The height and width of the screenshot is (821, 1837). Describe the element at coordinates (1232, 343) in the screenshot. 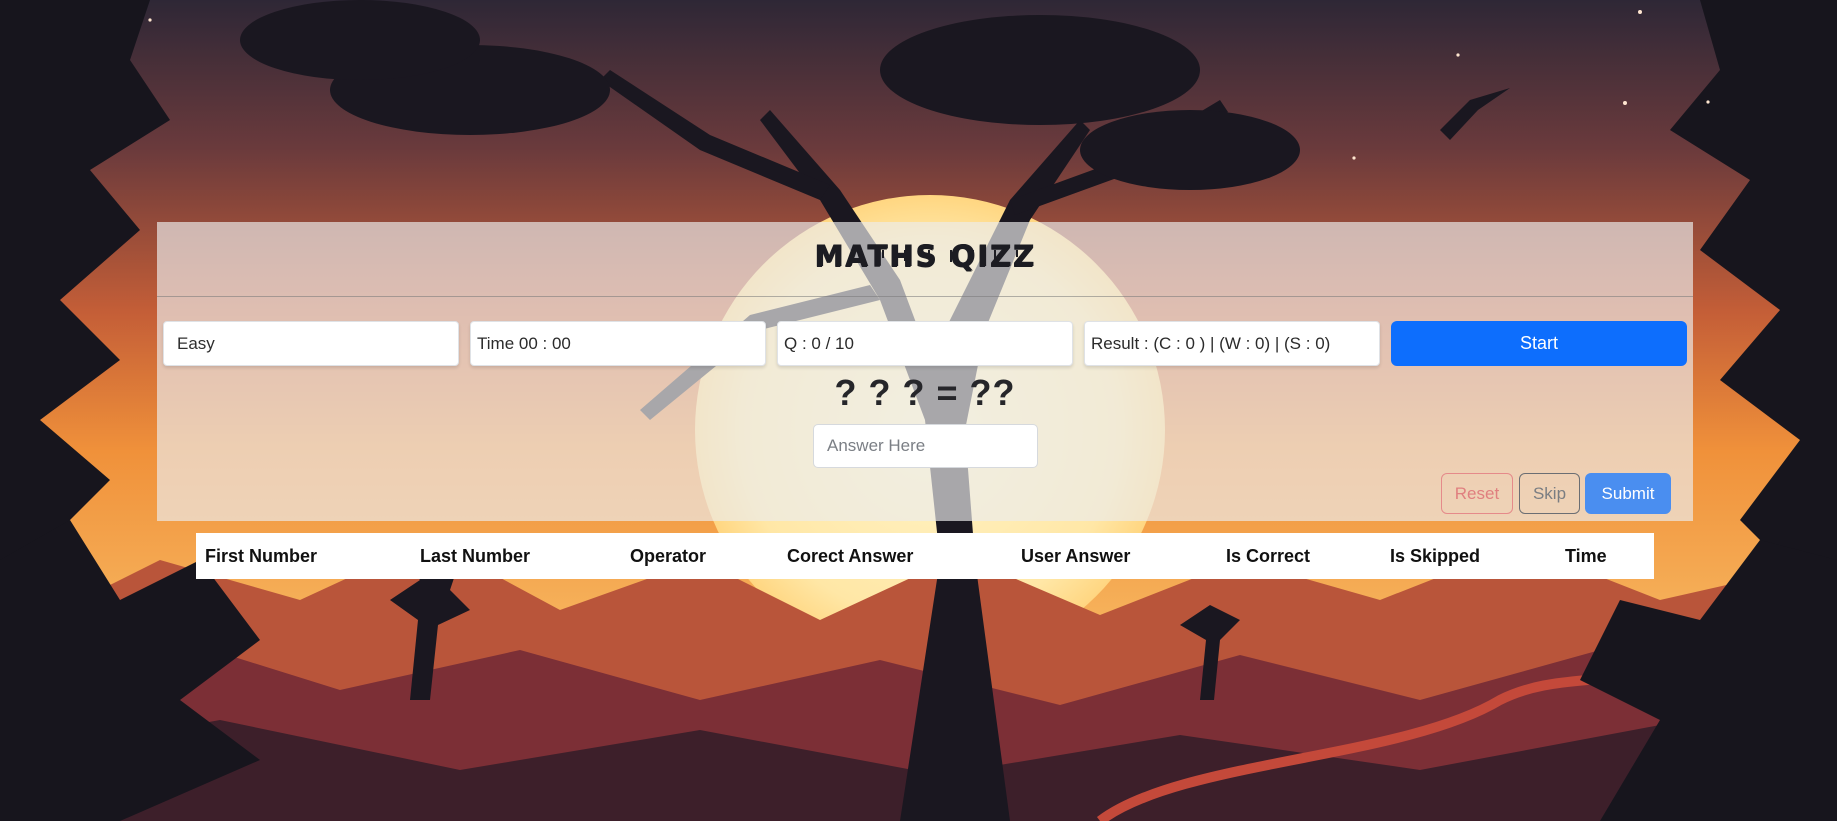

I see `result-summary: Result : (C : 0 ) | (W : 0) | (S : 0)` at that location.